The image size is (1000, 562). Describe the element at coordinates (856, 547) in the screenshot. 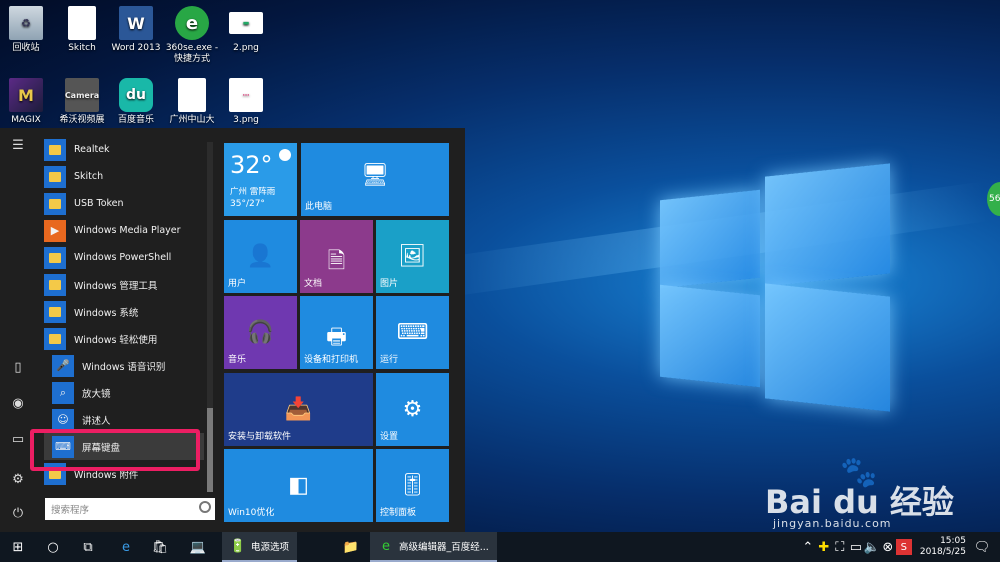

I see `battery-icon: ▭` at that location.